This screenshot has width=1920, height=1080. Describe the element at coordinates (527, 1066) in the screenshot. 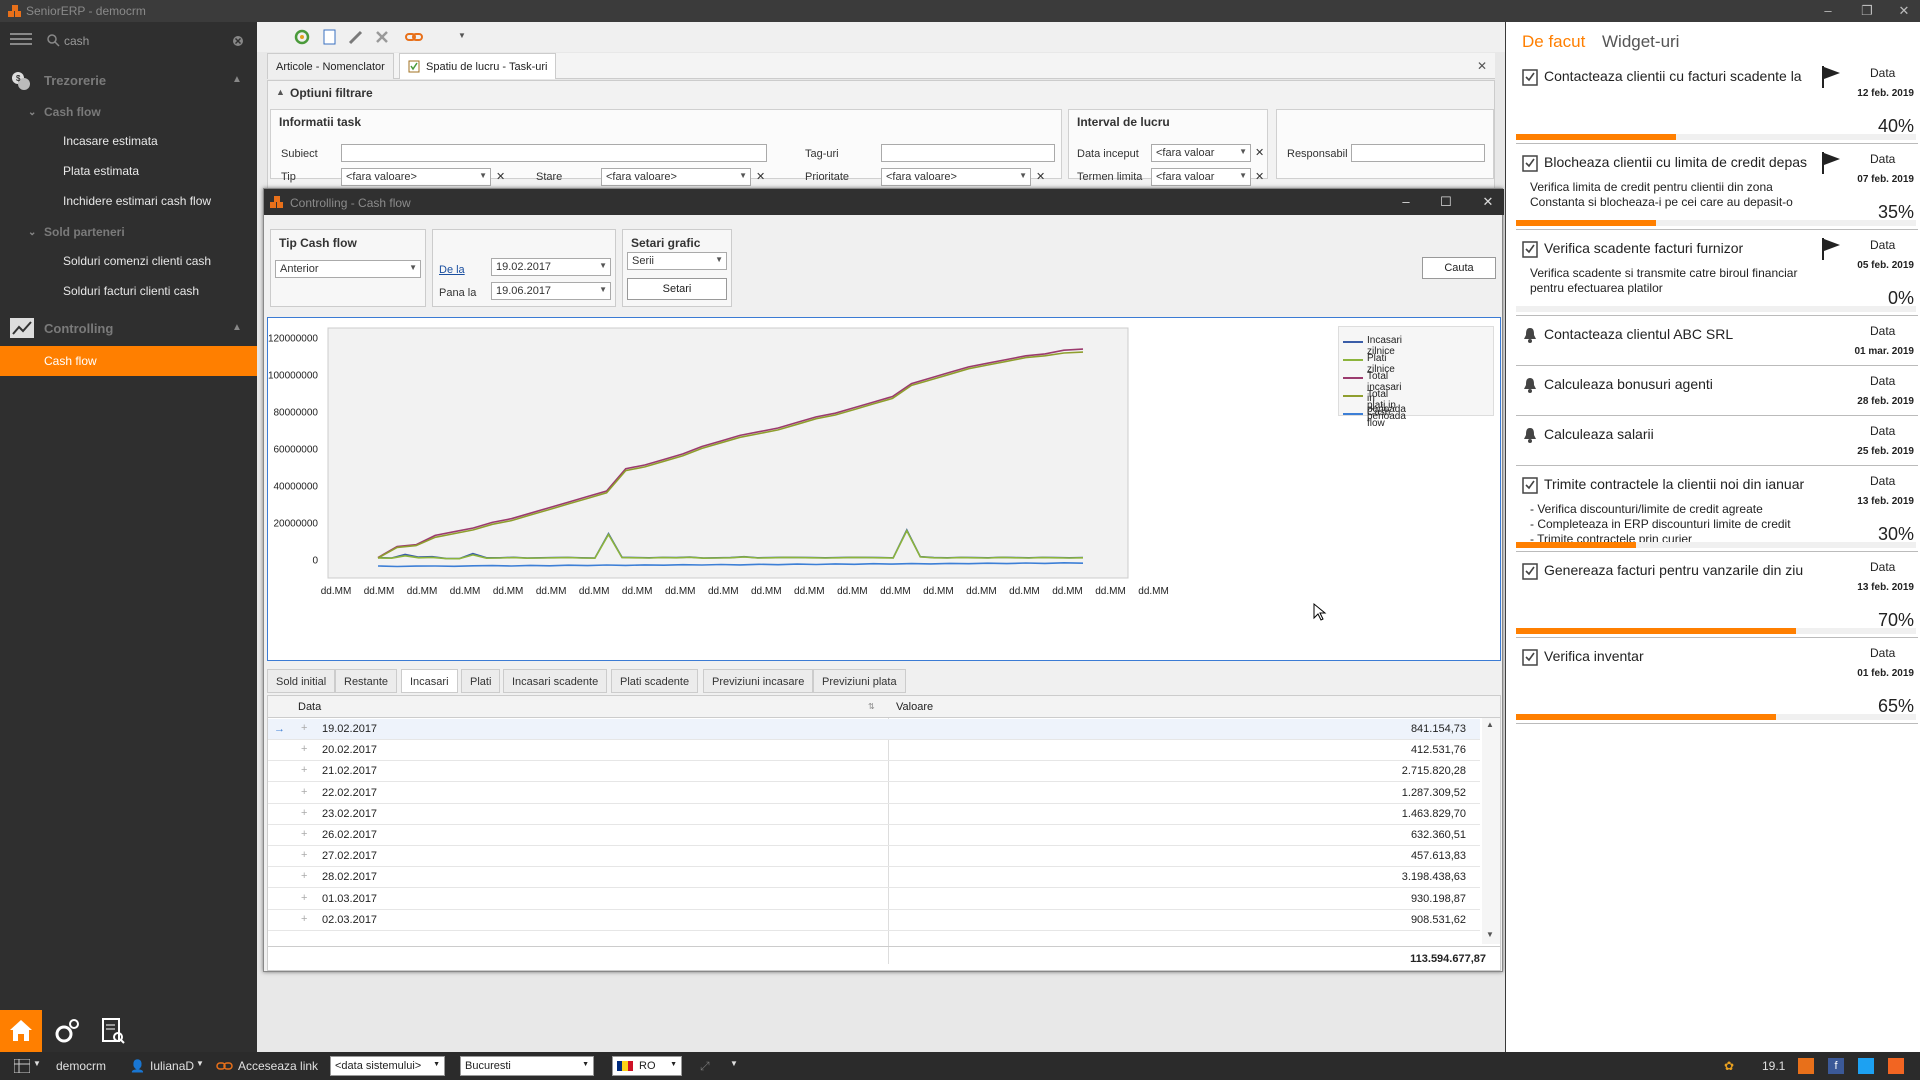

I see `city-select: Bucuresti ▼` at that location.